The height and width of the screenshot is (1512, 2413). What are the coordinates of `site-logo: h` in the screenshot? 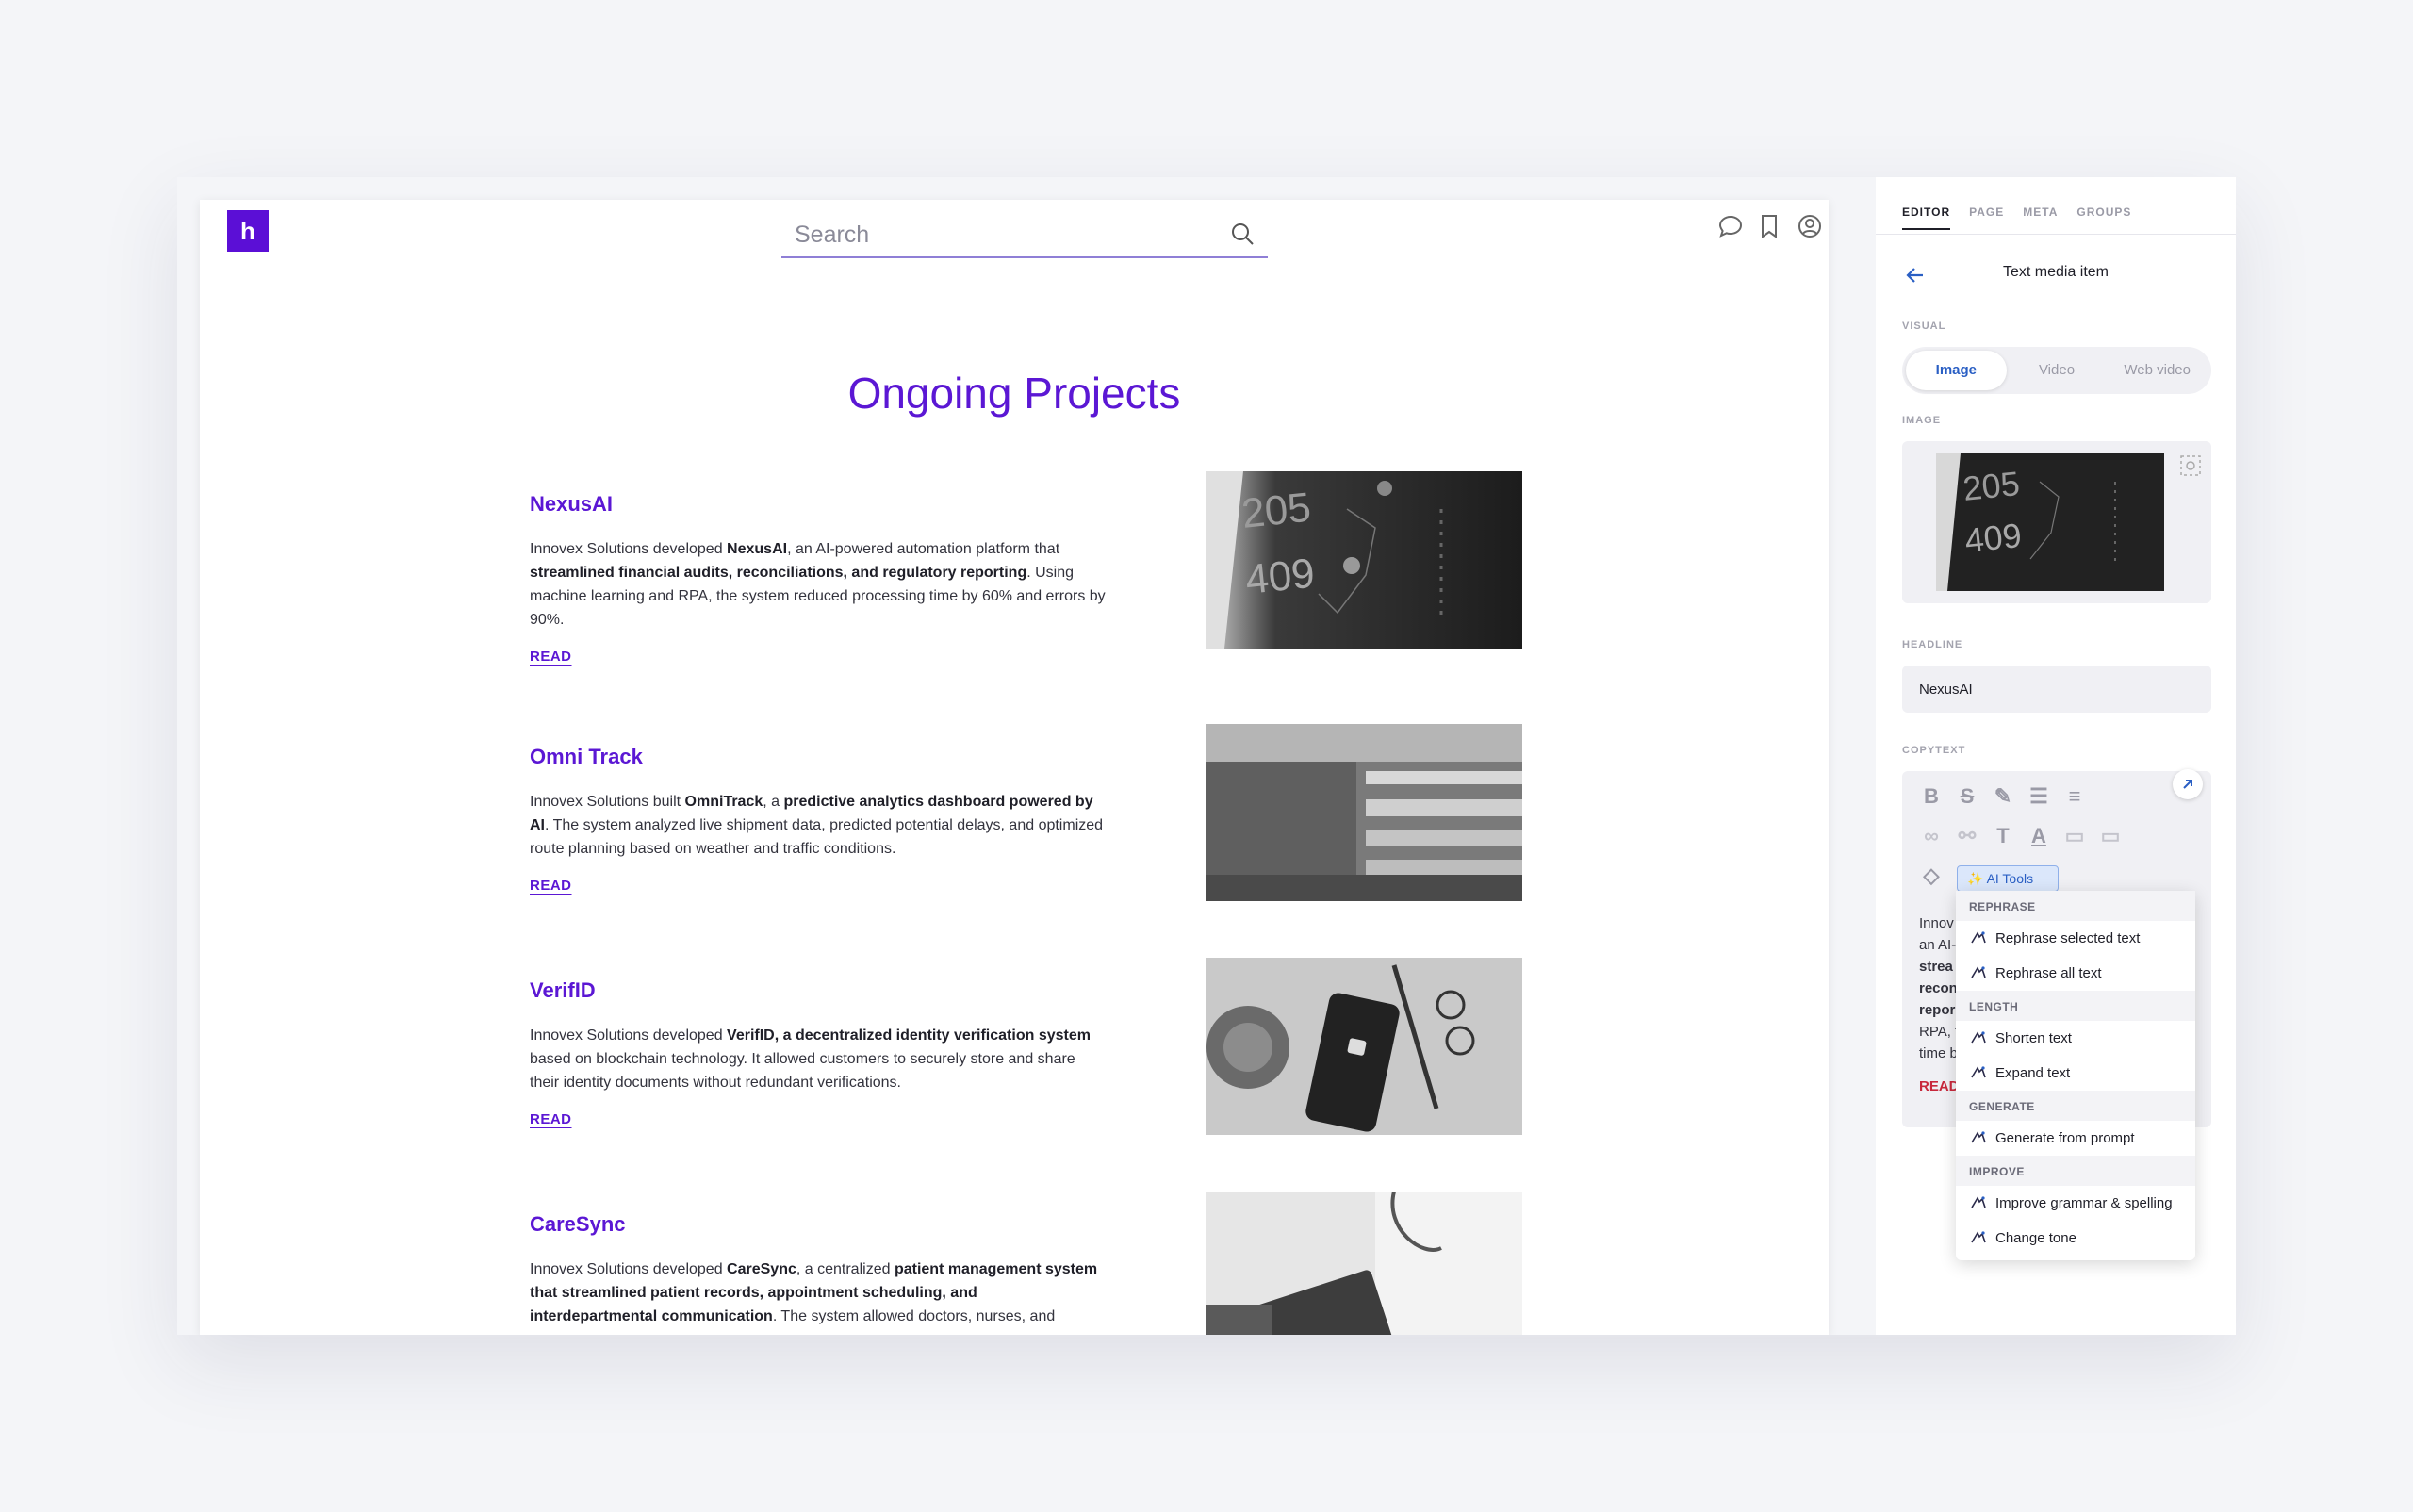 It's located at (248, 231).